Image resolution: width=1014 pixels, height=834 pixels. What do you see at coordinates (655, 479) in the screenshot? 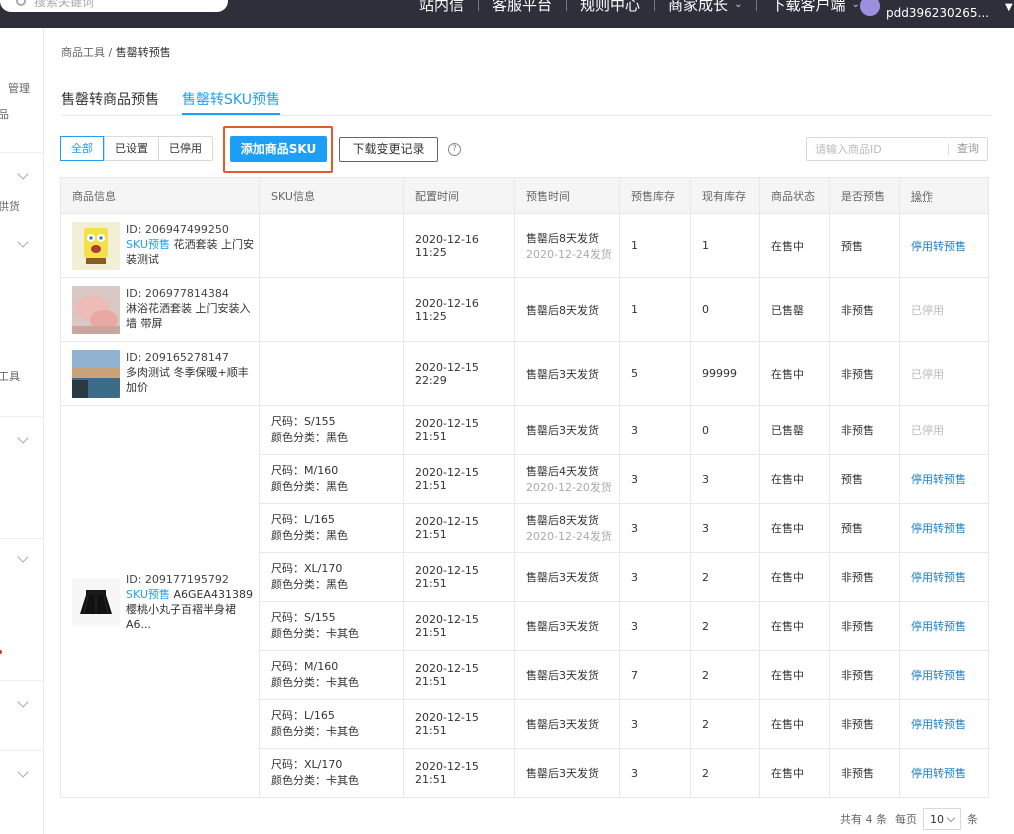
I see `presale-stock: 3` at bounding box center [655, 479].